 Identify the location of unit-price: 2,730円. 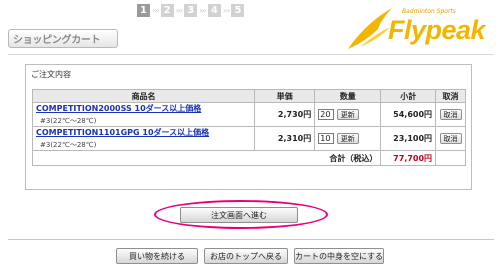
(285, 114).